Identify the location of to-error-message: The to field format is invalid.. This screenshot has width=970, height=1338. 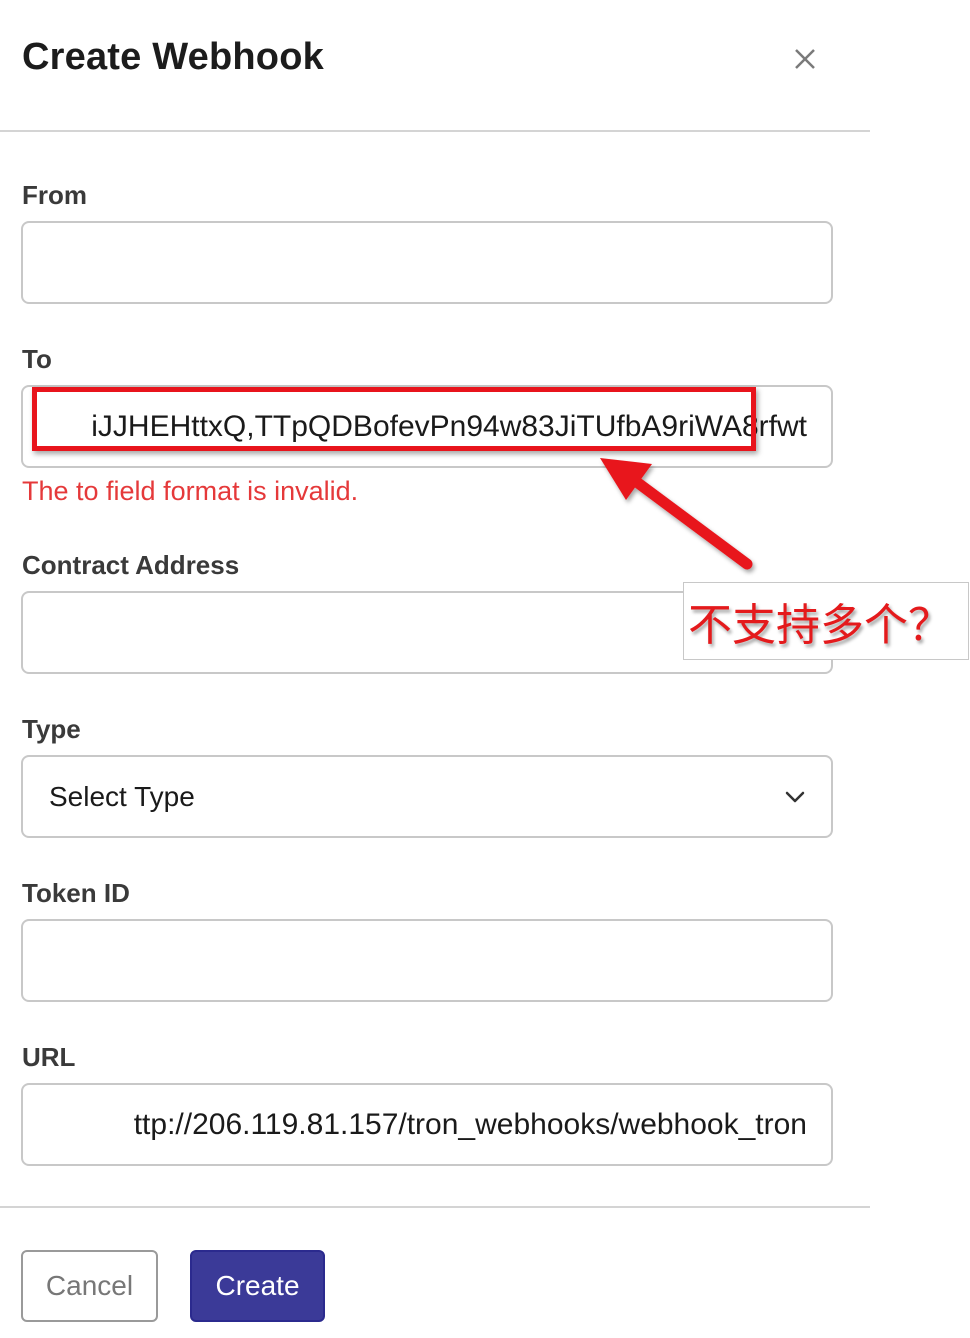
(190, 491).